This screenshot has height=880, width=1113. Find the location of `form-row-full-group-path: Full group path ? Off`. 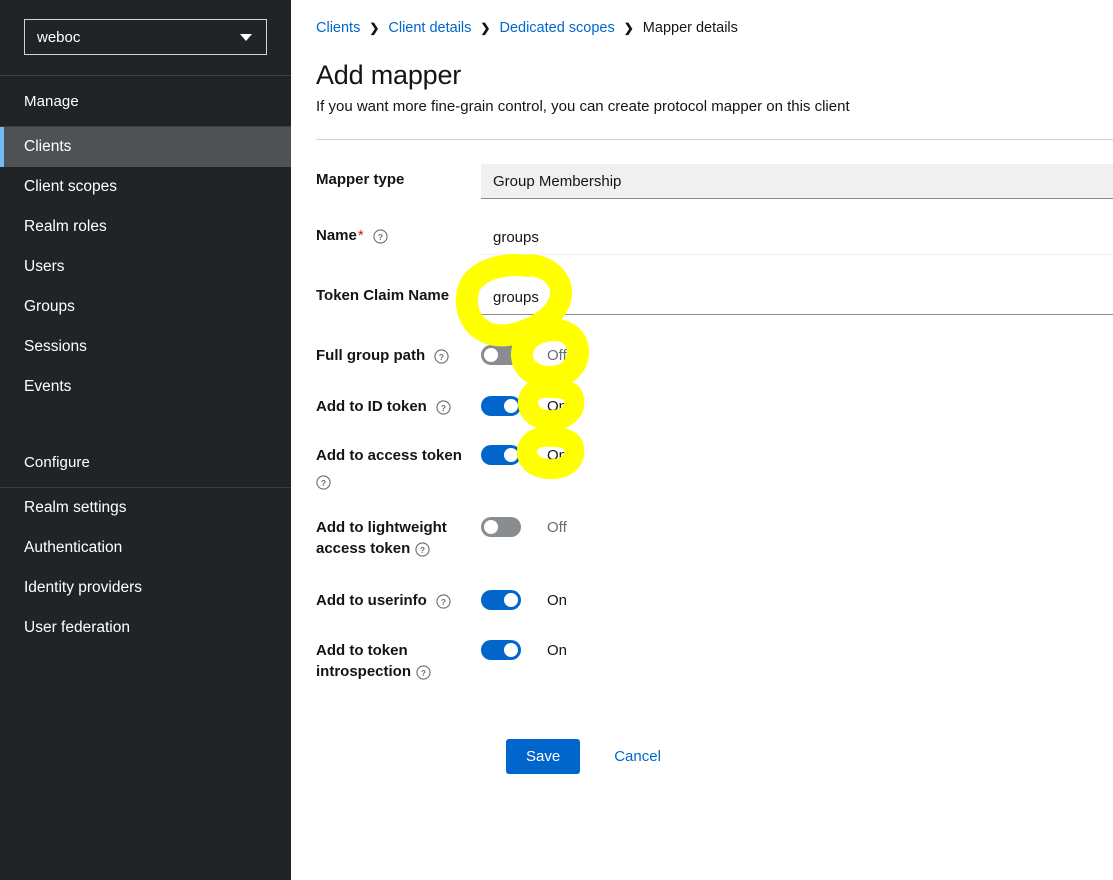

form-row-full-group-path: Full group path ? Off is located at coordinates (714, 365).